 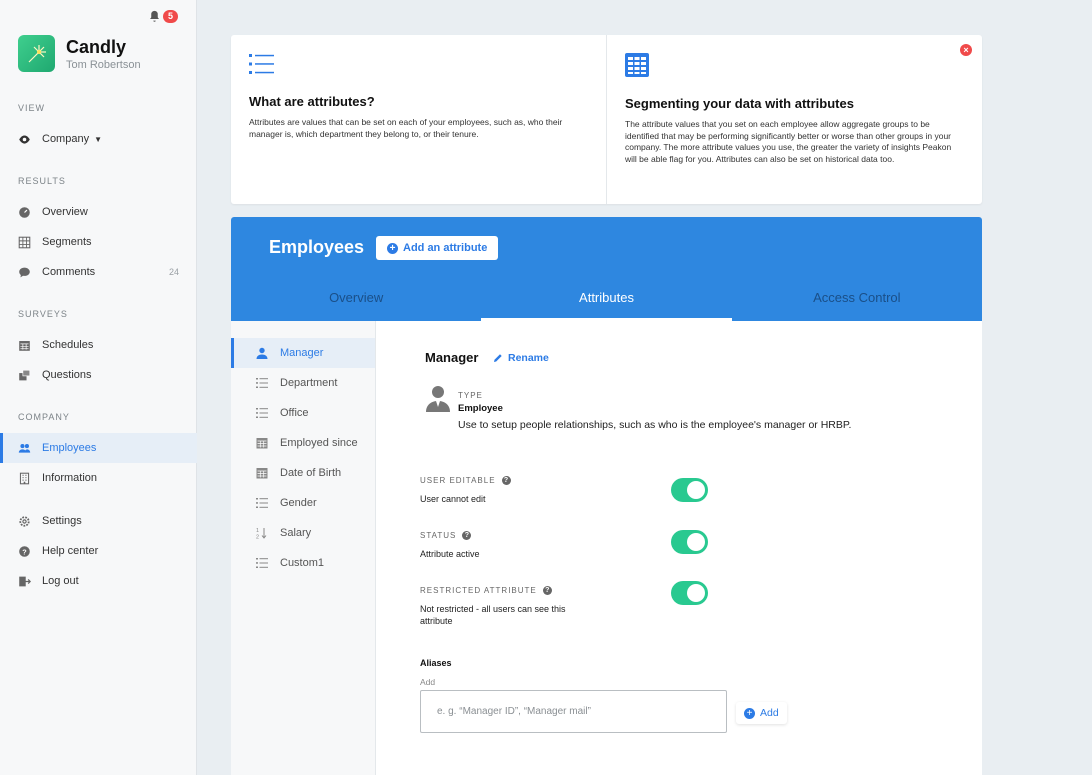 What do you see at coordinates (296, 533) in the screenshot?
I see `attribute-item-label: Salary` at bounding box center [296, 533].